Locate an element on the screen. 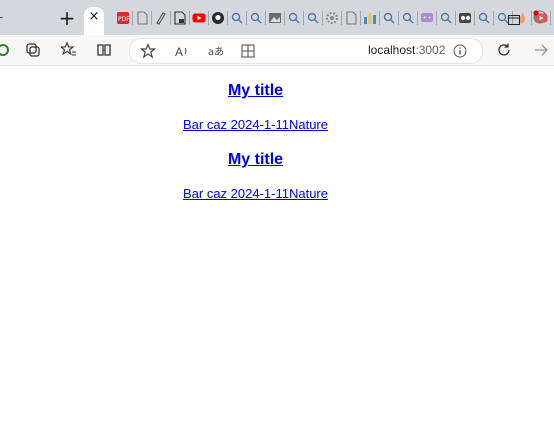  youtube-icon is located at coordinates (199, 18).